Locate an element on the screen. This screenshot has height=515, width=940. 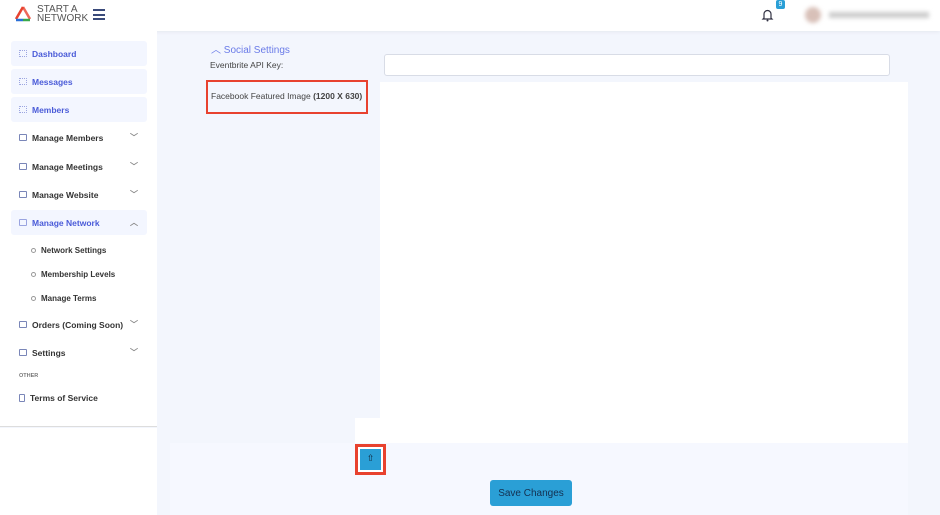
logo: START A NETWORK is located at coordinates (51, 14).